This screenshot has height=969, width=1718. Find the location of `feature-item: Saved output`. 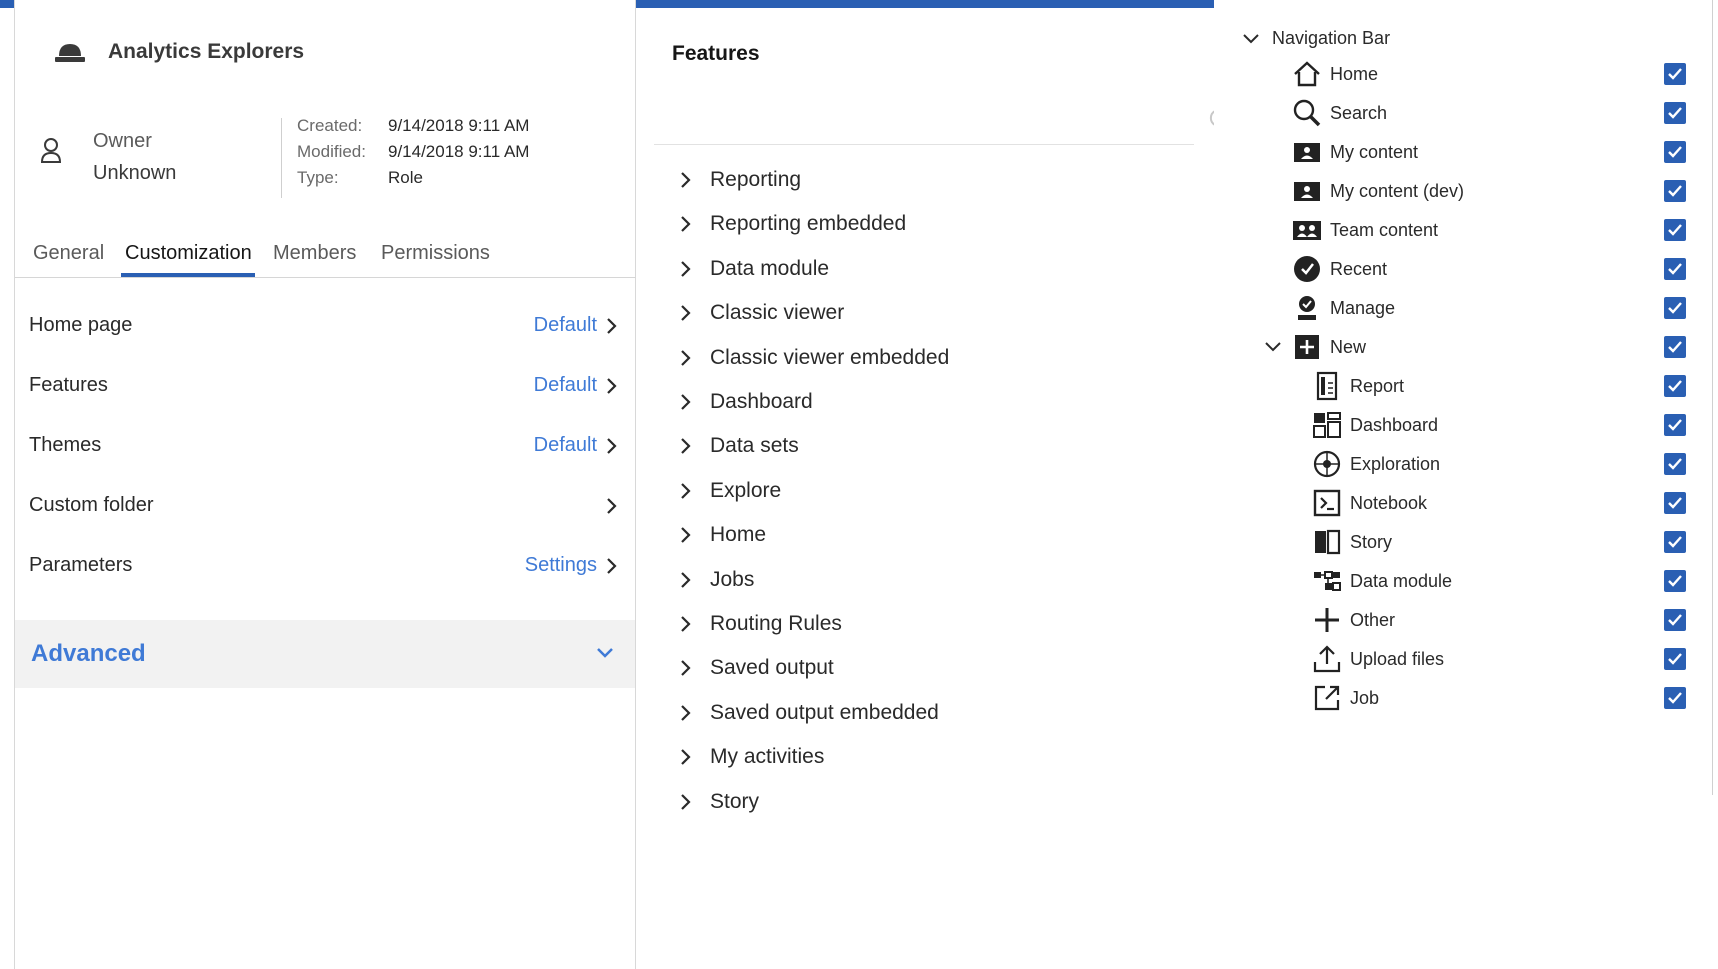

feature-item: Saved output is located at coordinates (916, 668).